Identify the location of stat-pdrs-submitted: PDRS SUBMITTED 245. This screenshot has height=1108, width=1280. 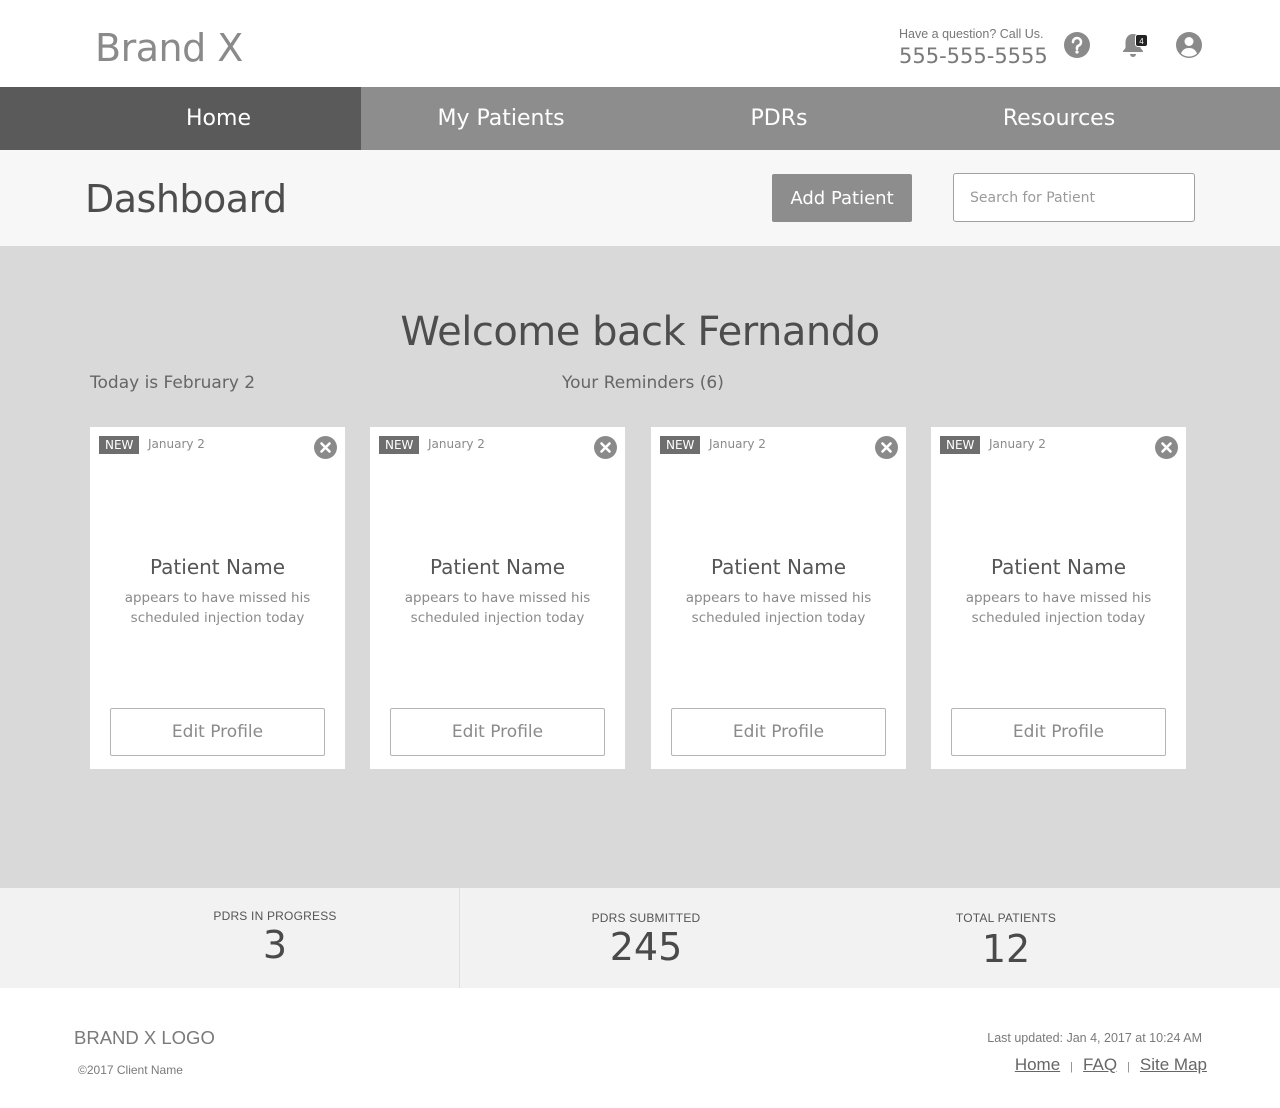
(646, 940).